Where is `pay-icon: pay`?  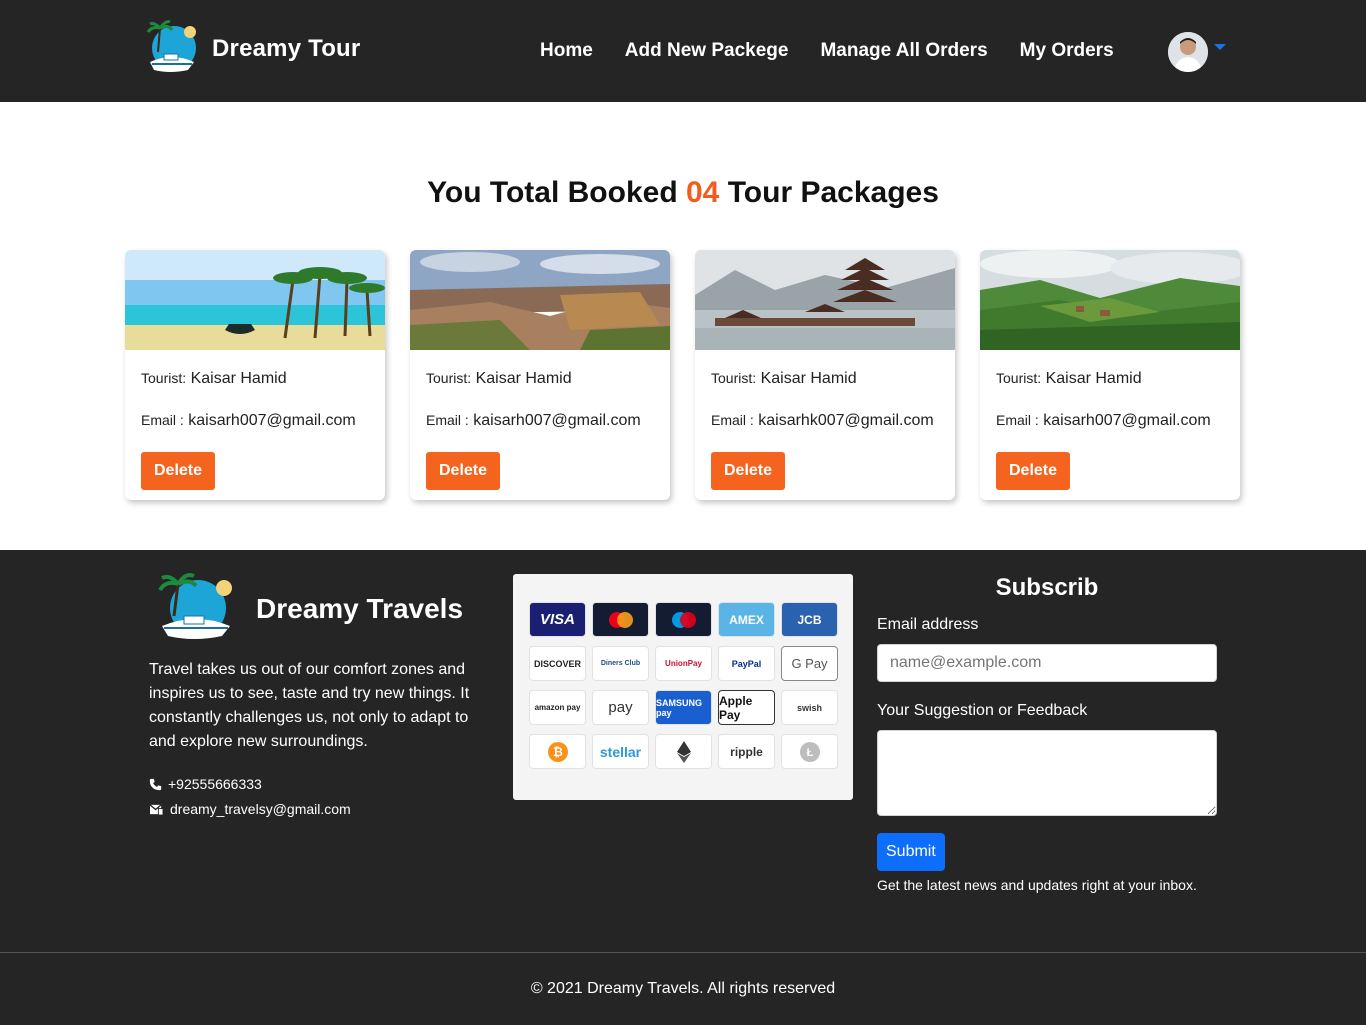
pay-icon: pay is located at coordinates (620, 707).